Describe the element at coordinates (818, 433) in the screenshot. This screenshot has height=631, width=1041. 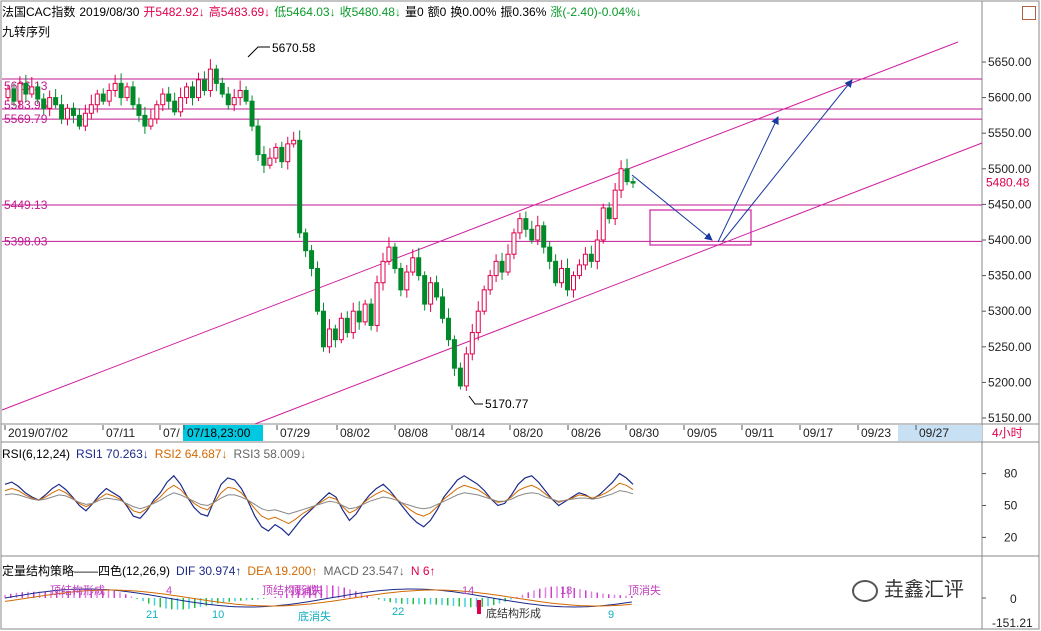
I see `time-label: 09/17` at that location.